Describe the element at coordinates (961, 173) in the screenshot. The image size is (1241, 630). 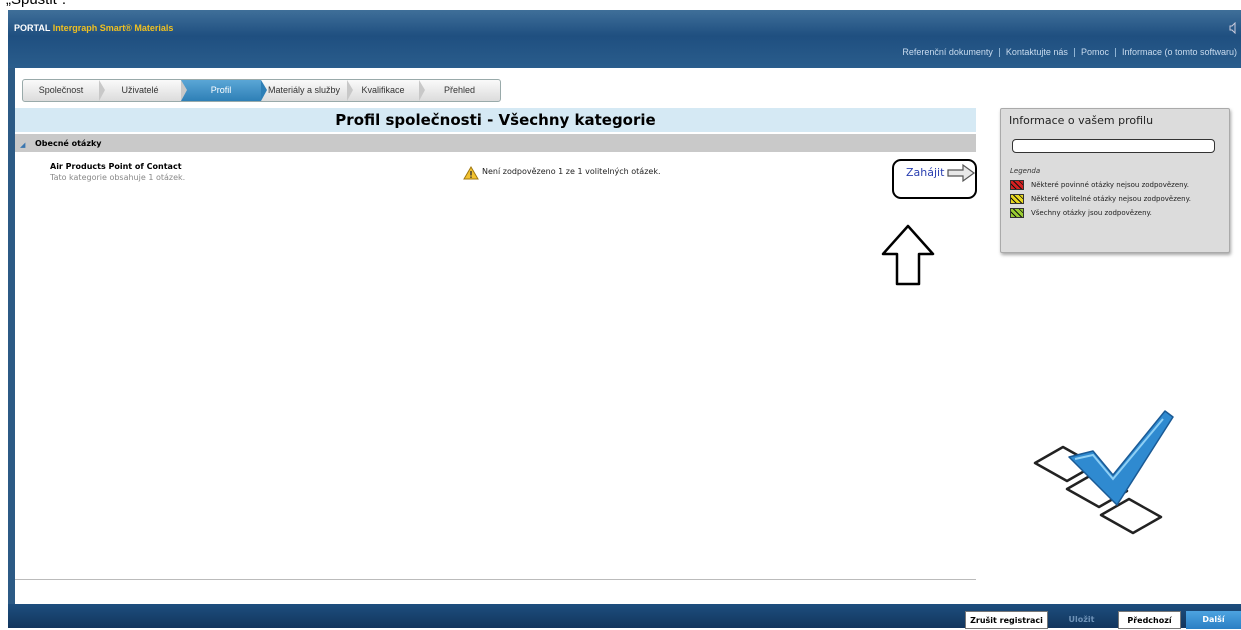
I see `arrow-right-icon` at that location.